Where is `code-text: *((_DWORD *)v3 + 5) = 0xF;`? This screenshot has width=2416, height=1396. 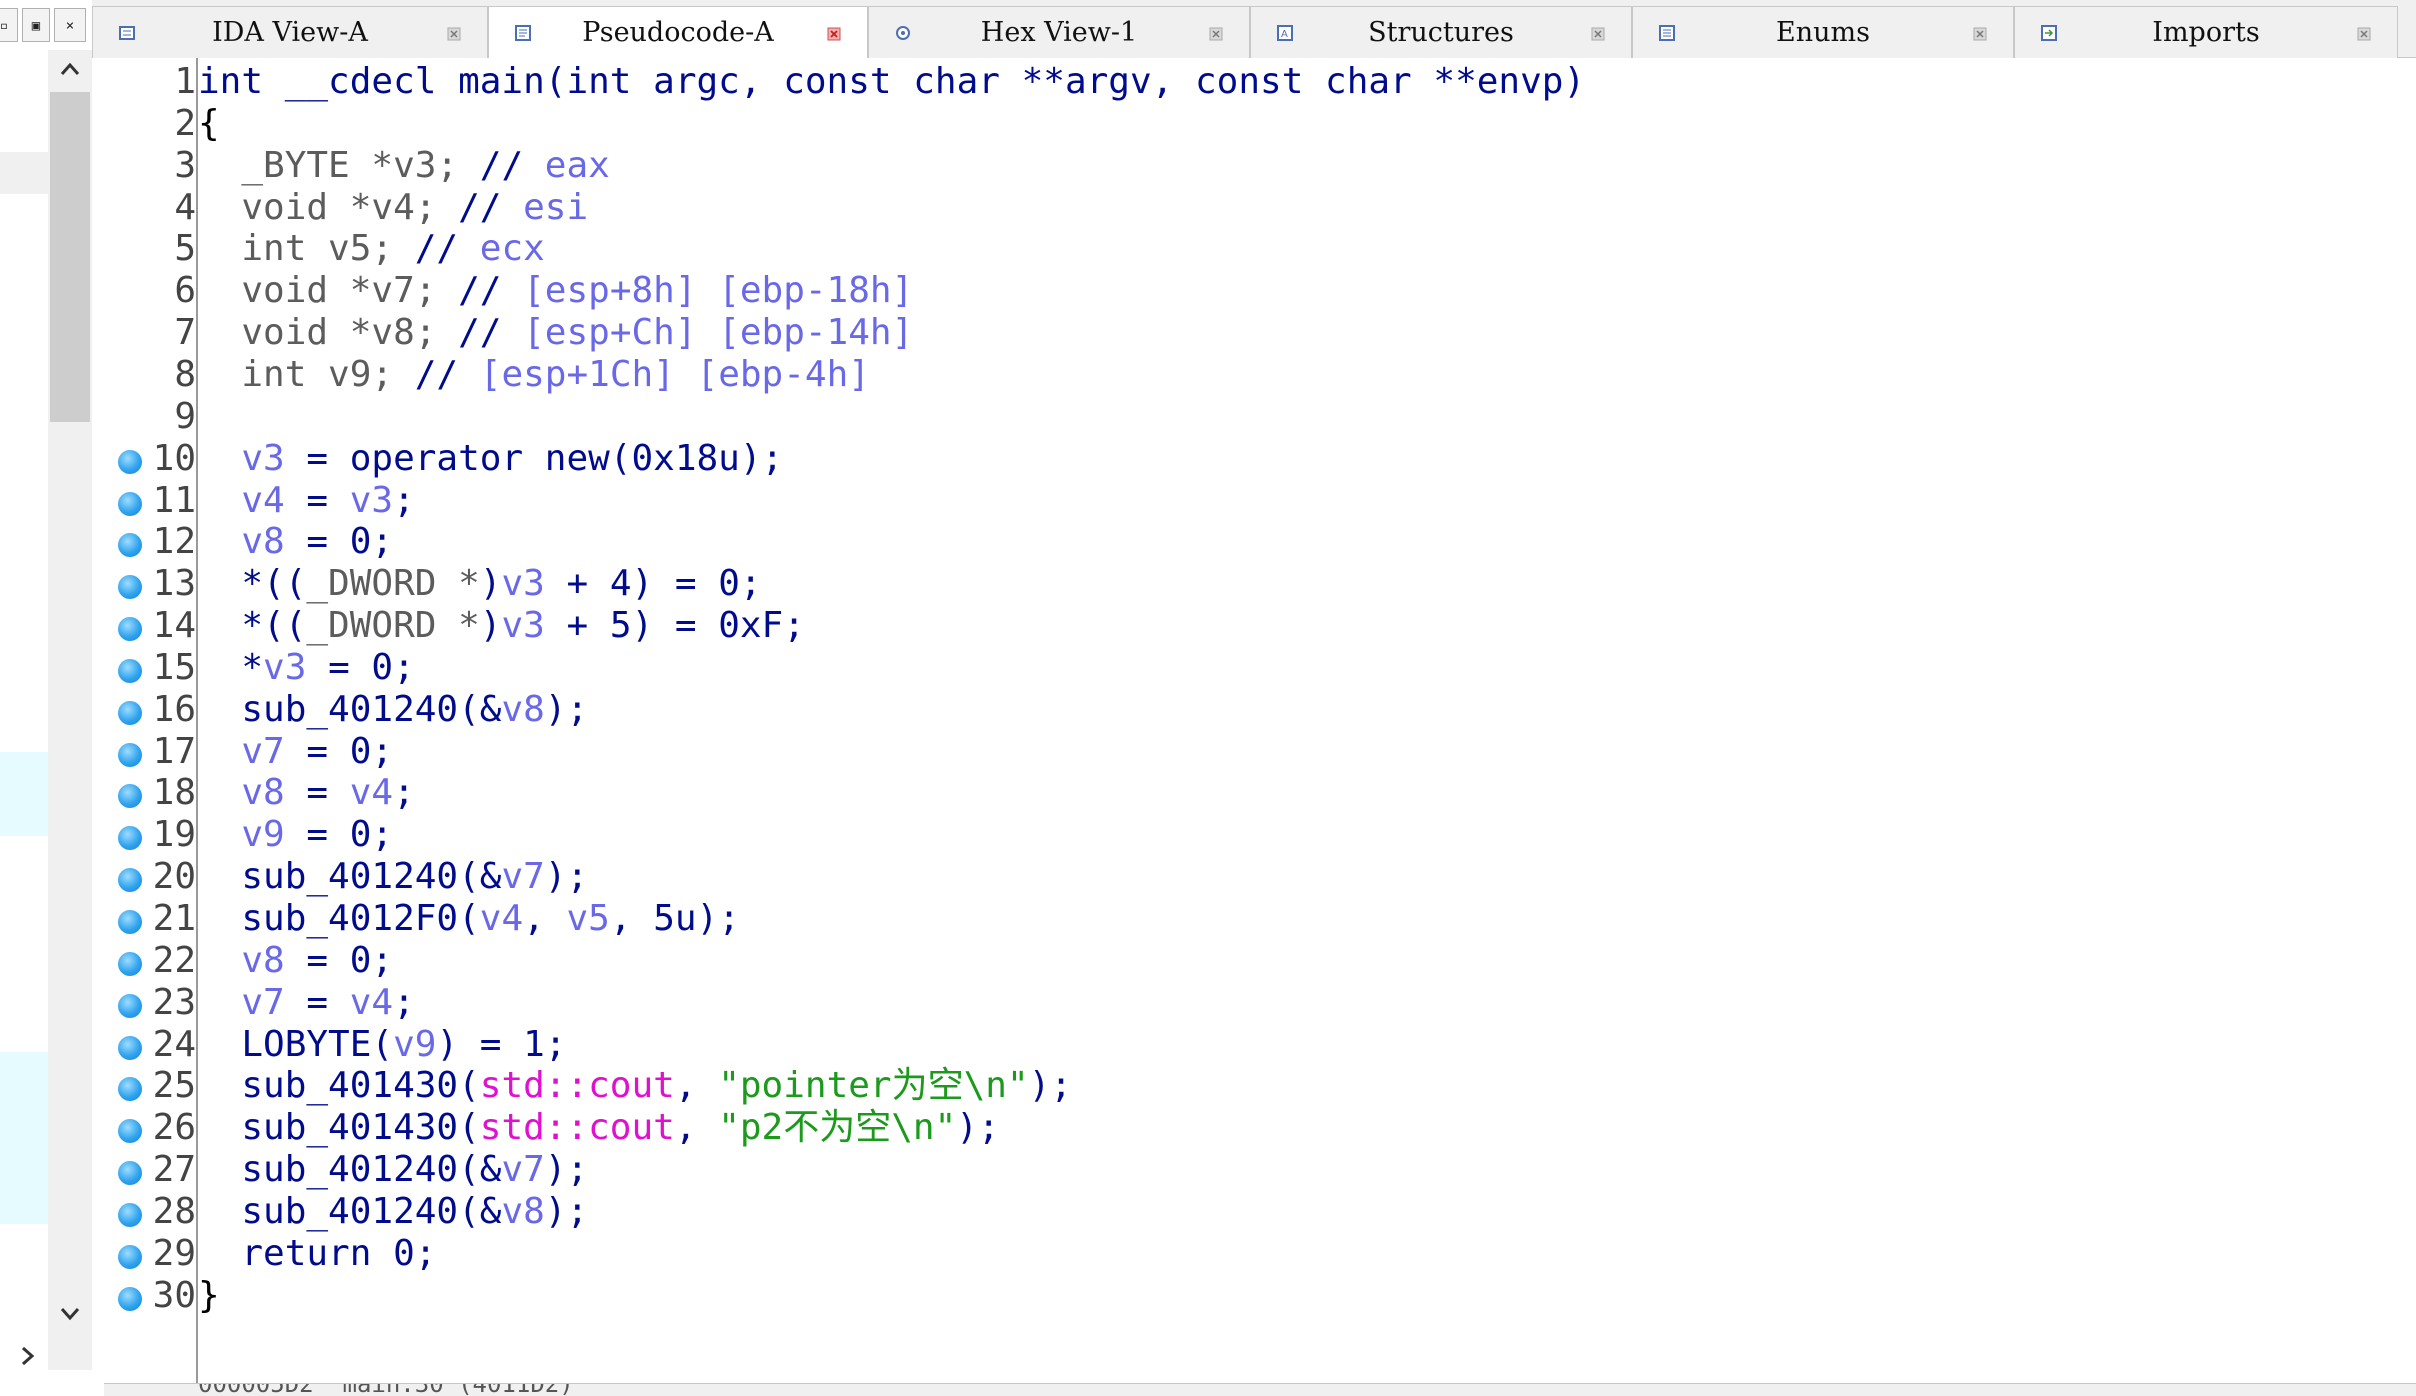 code-text: *((_DWORD *)v3 + 5) = 0xF; is located at coordinates (501, 626).